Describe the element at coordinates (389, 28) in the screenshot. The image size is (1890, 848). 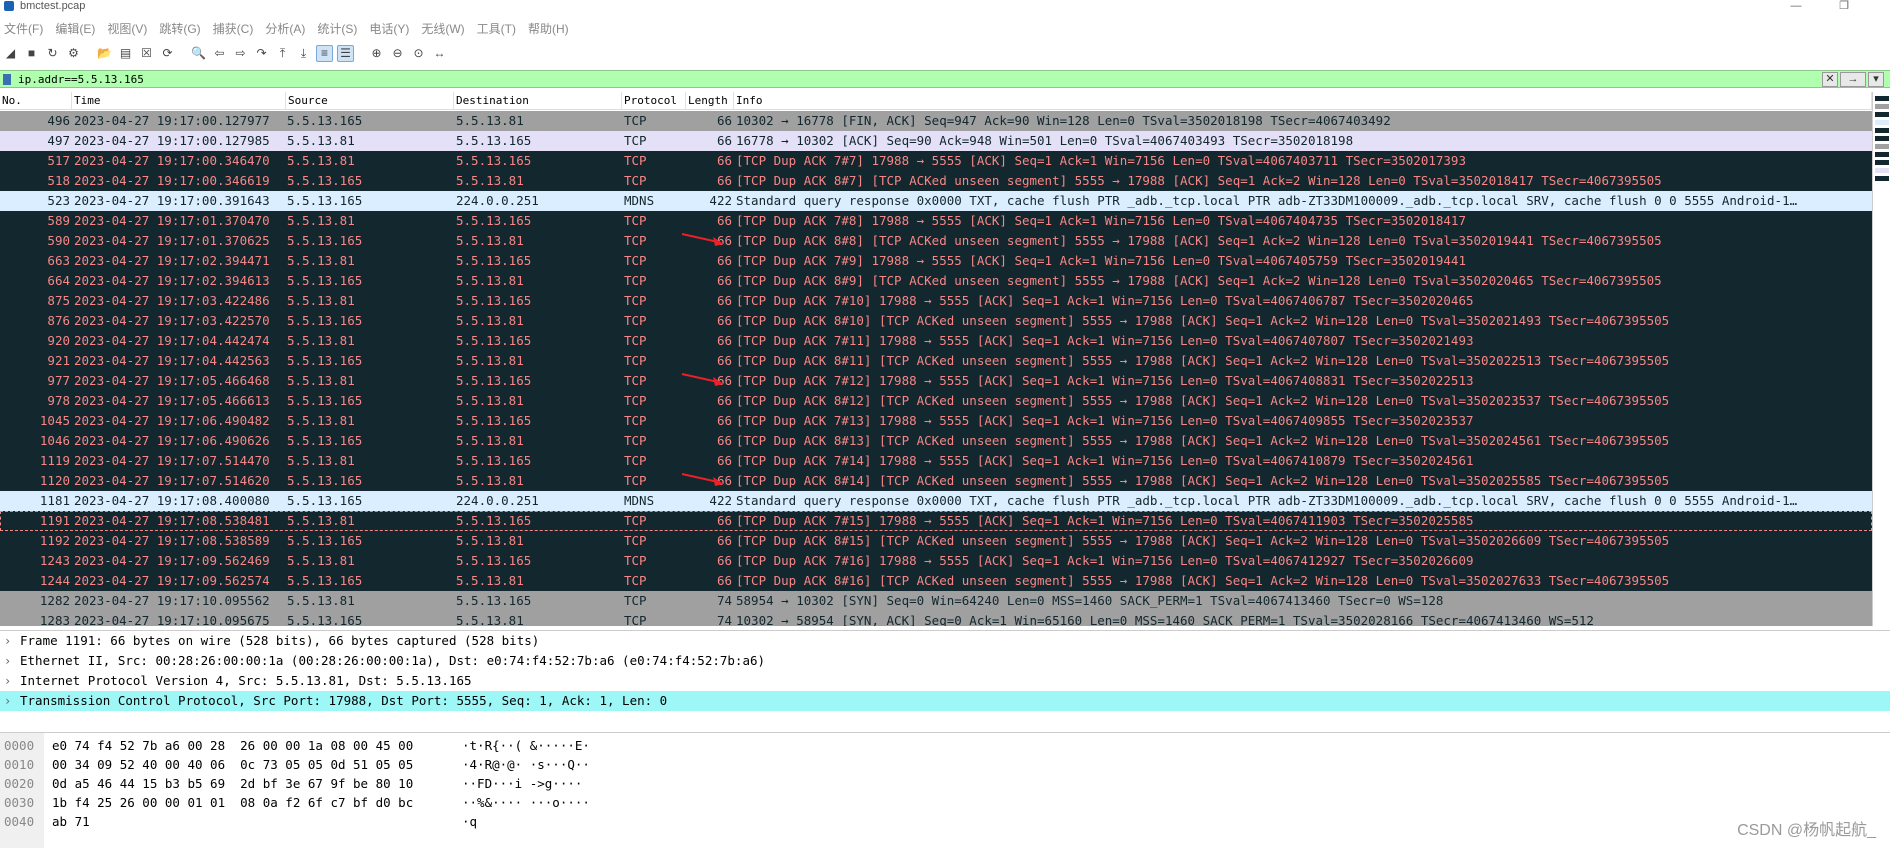
I see `menu-item-7: 电话(Y)` at that location.